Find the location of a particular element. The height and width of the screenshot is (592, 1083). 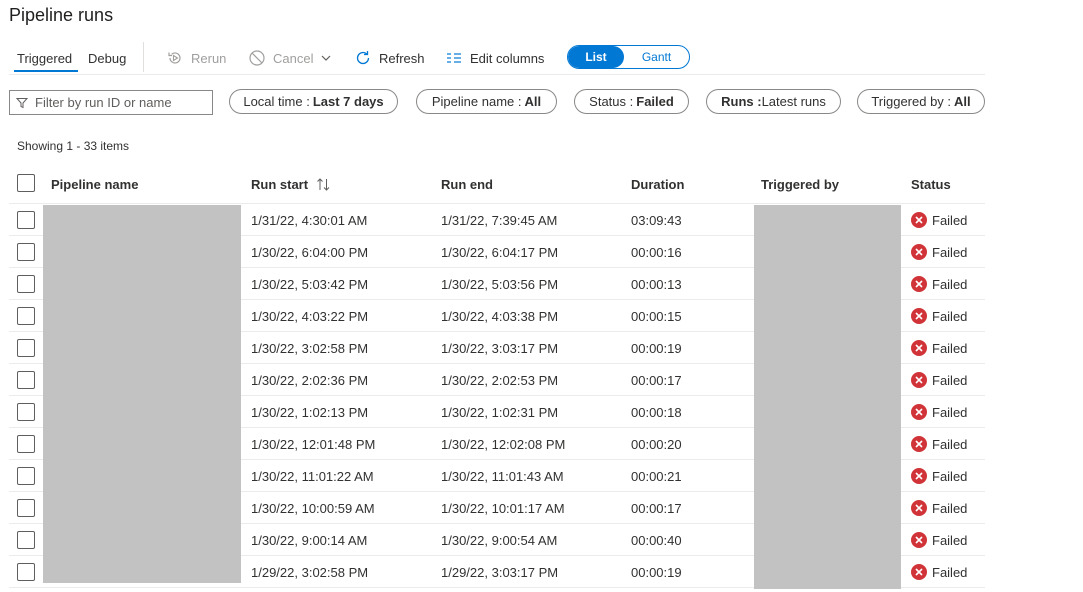

col-run-start: Run start is located at coordinates (291, 184).